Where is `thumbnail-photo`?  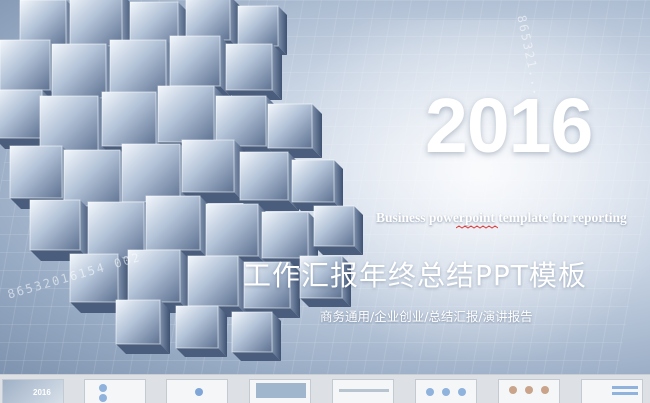
thumbnail-photo is located at coordinates (281, 390).